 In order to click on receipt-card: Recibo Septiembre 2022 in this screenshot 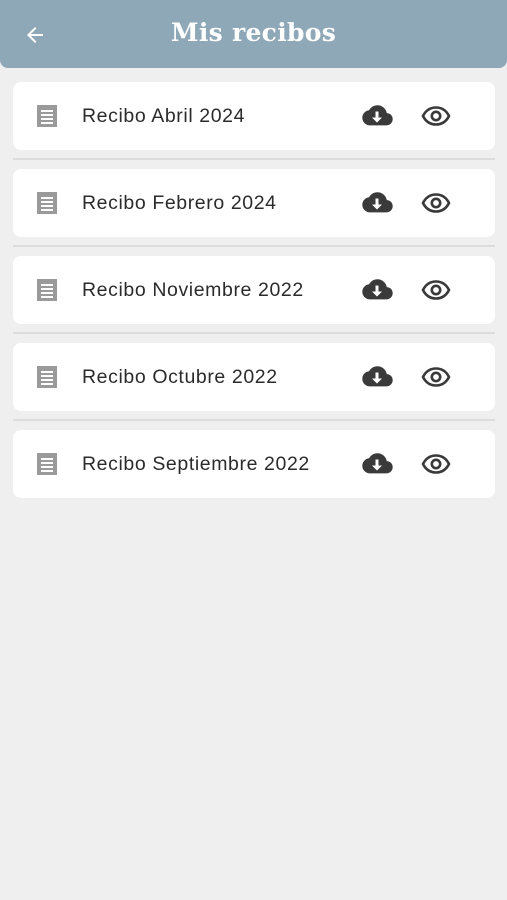, I will do `click(254, 464)`.